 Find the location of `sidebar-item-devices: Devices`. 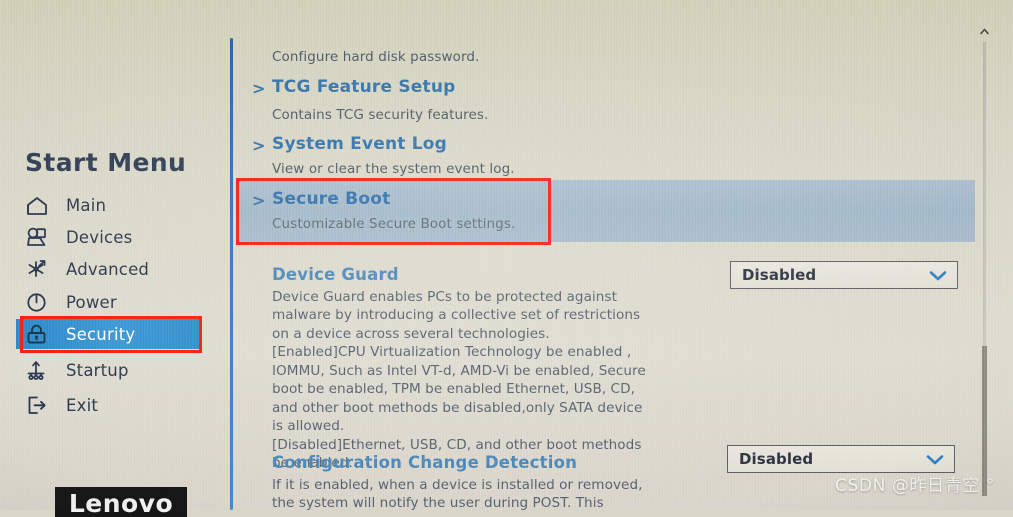

sidebar-item-devices: Devices is located at coordinates (111, 237).